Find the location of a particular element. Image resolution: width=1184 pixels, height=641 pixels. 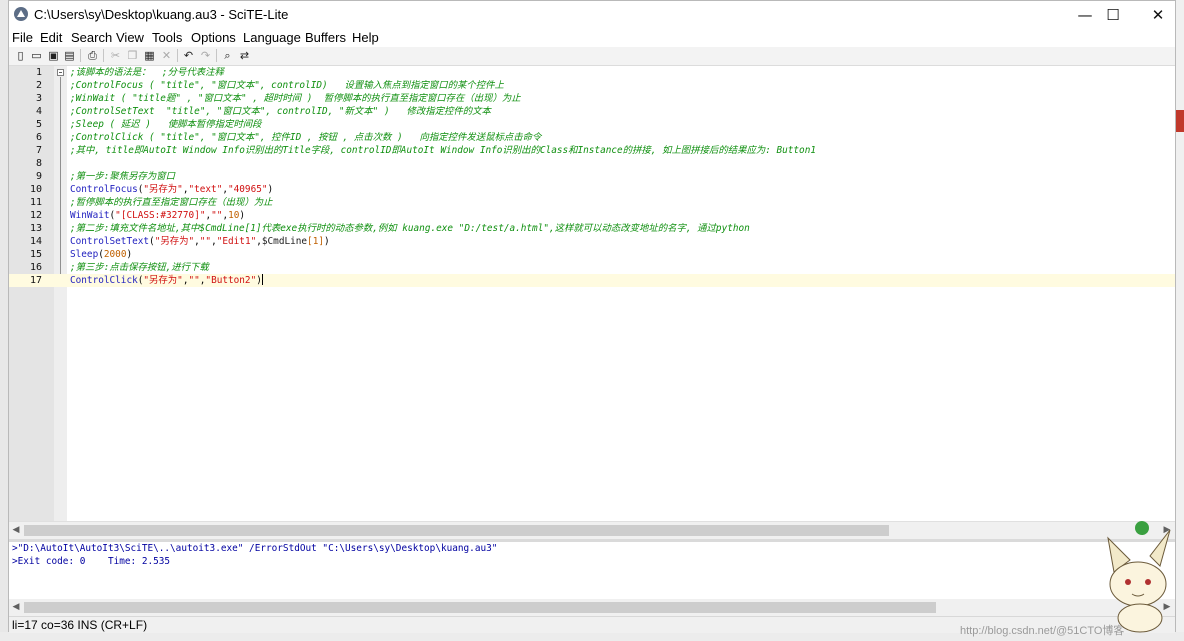

menu-search: Search is located at coordinates (91, 37).